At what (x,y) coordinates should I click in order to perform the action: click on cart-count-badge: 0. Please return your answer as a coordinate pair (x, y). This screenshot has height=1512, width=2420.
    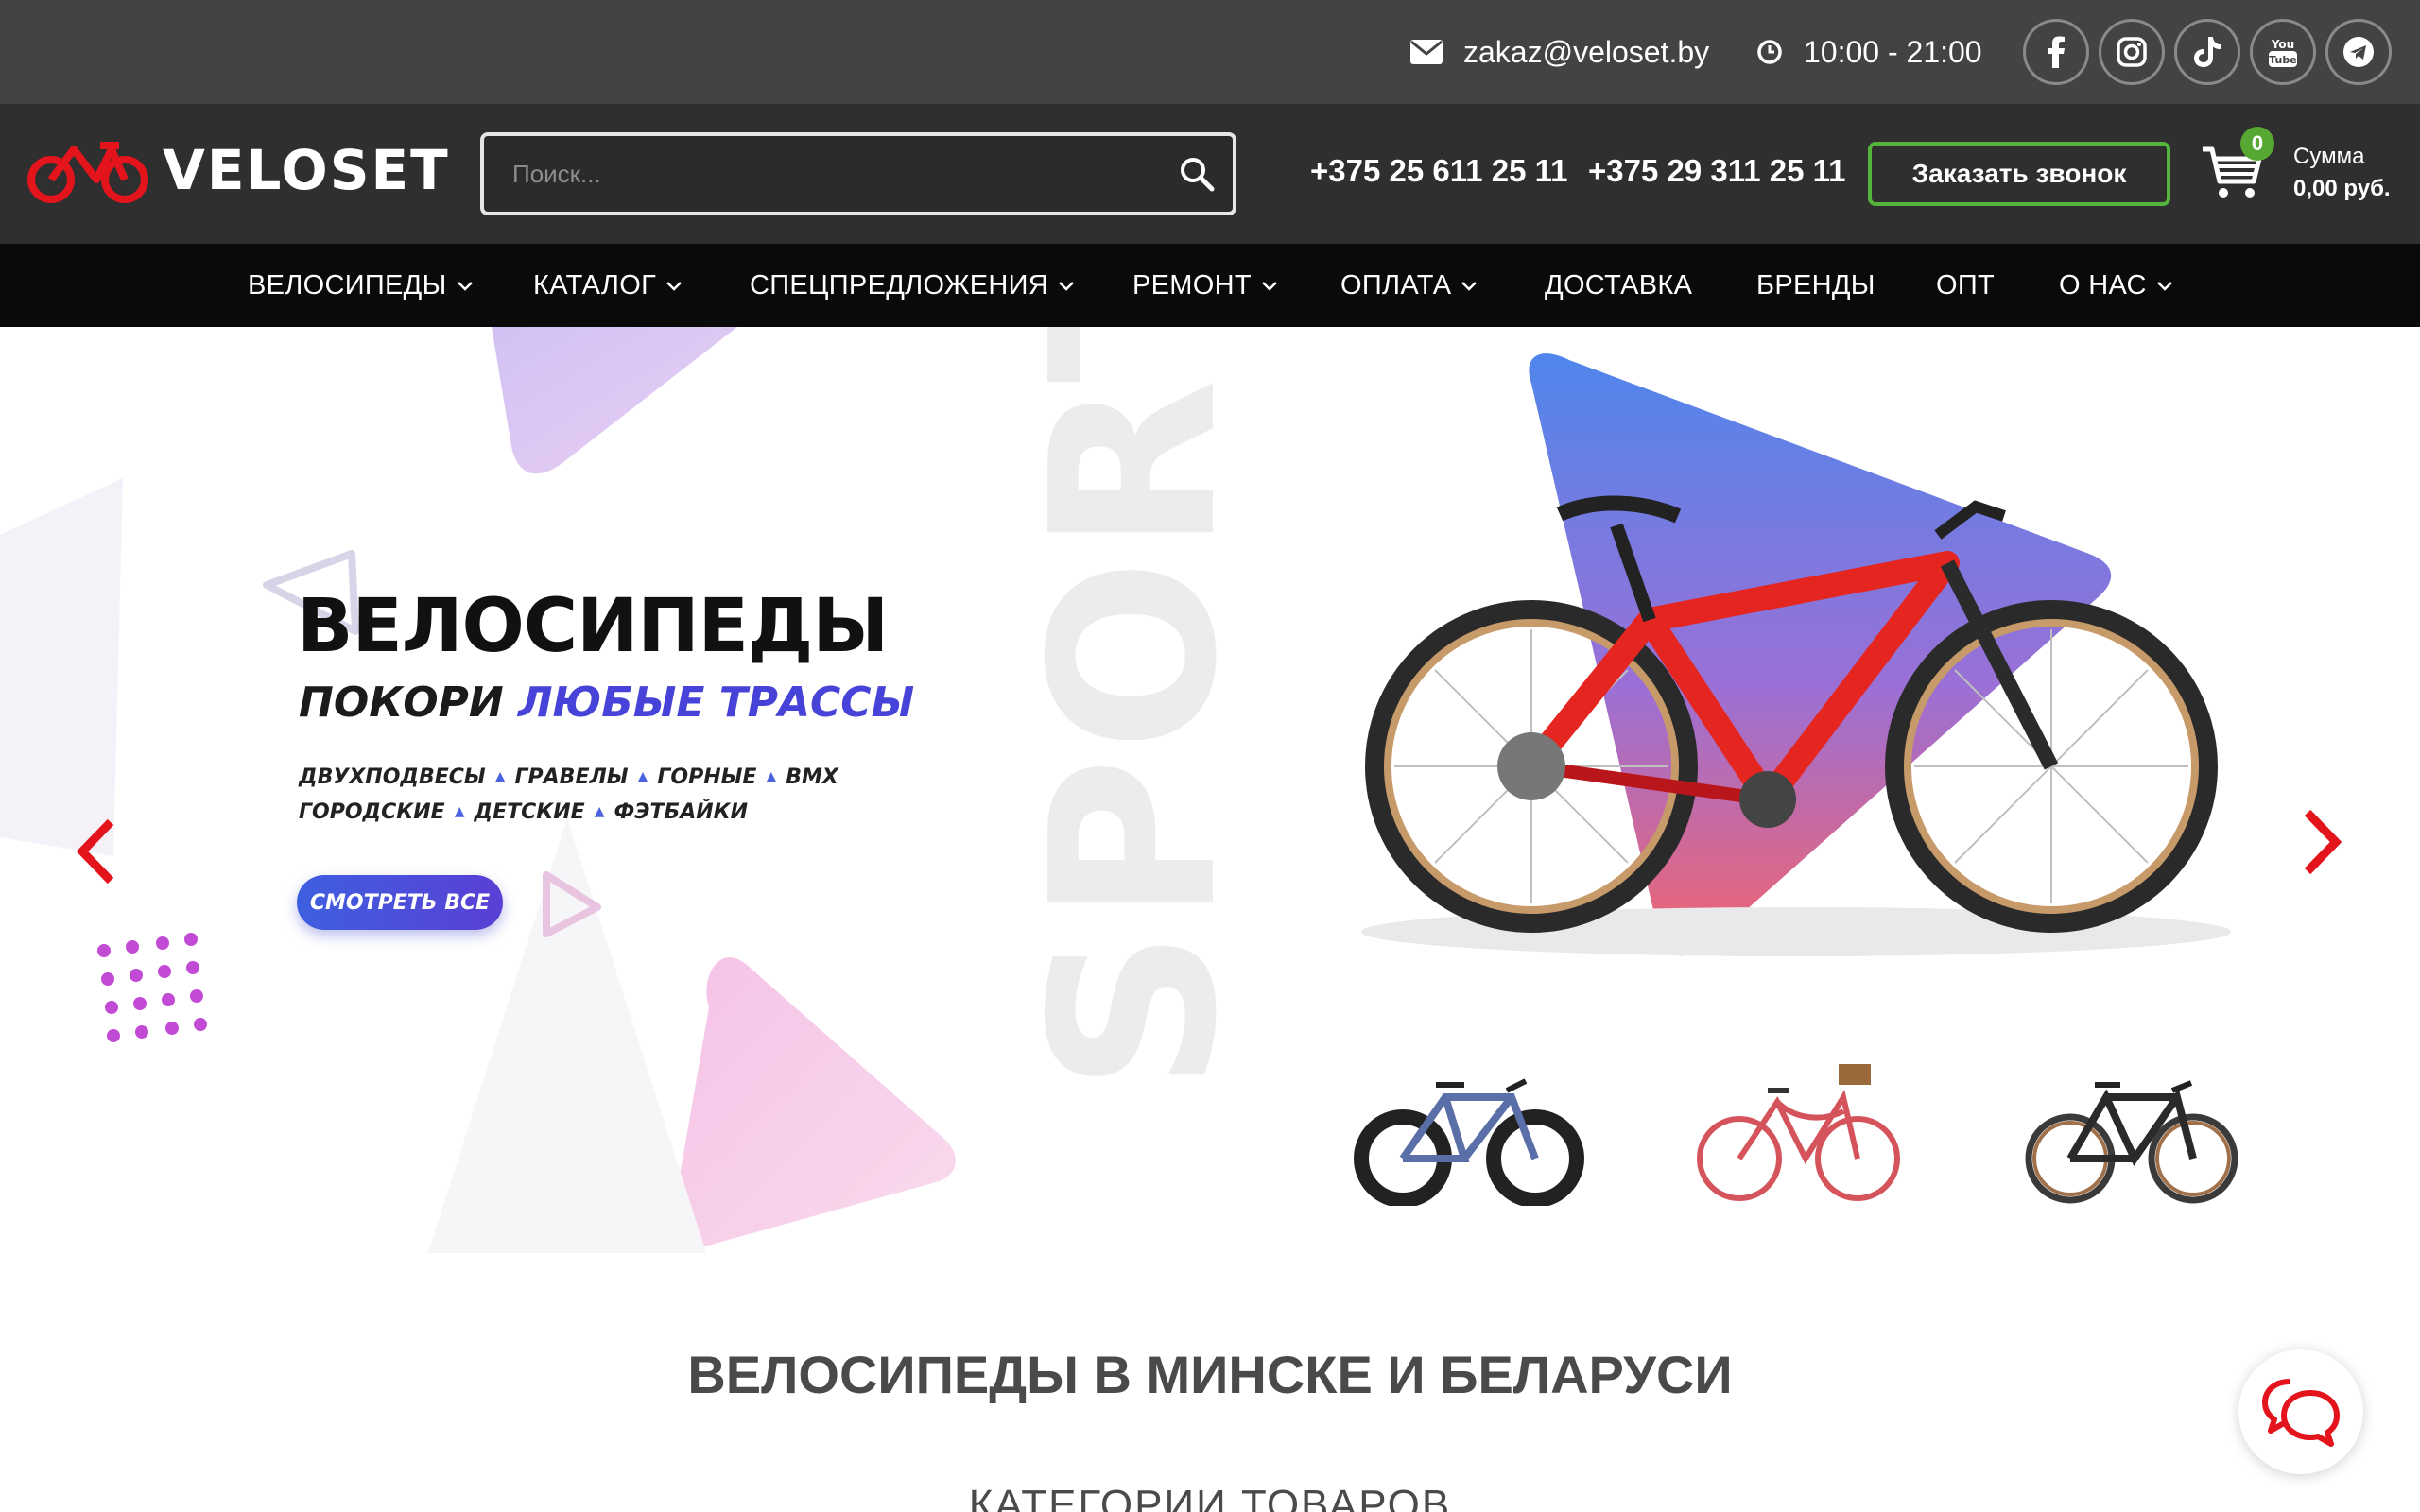
    Looking at the image, I should click on (2257, 144).